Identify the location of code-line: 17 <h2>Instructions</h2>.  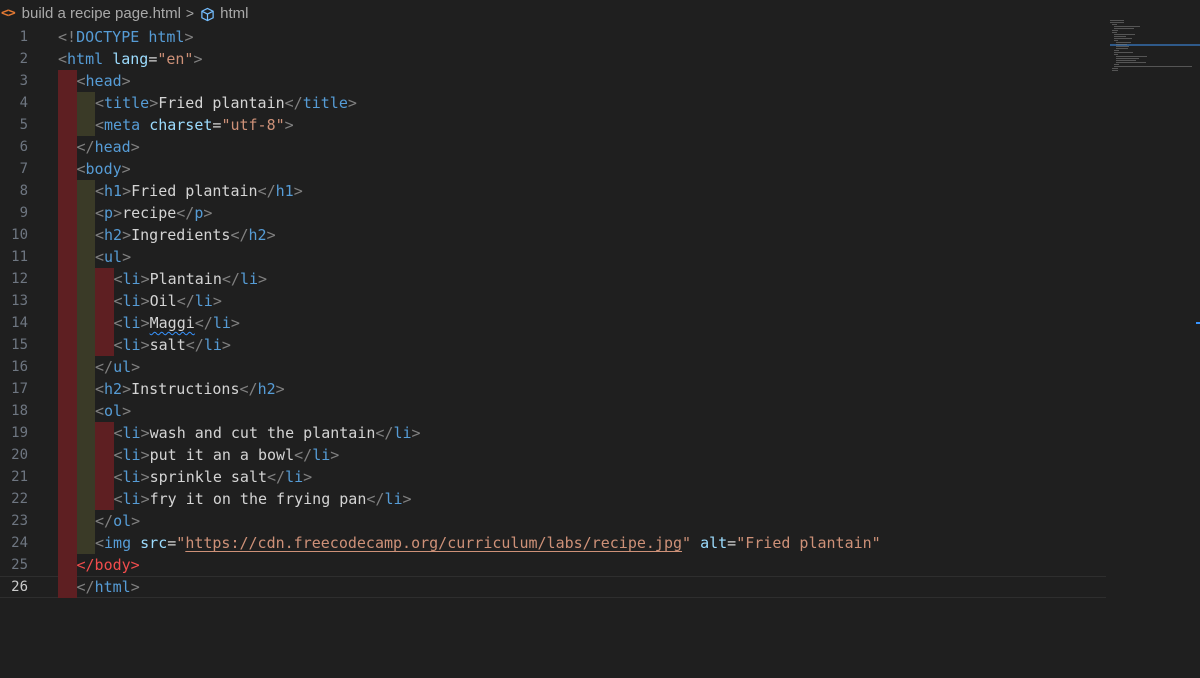
(553, 389).